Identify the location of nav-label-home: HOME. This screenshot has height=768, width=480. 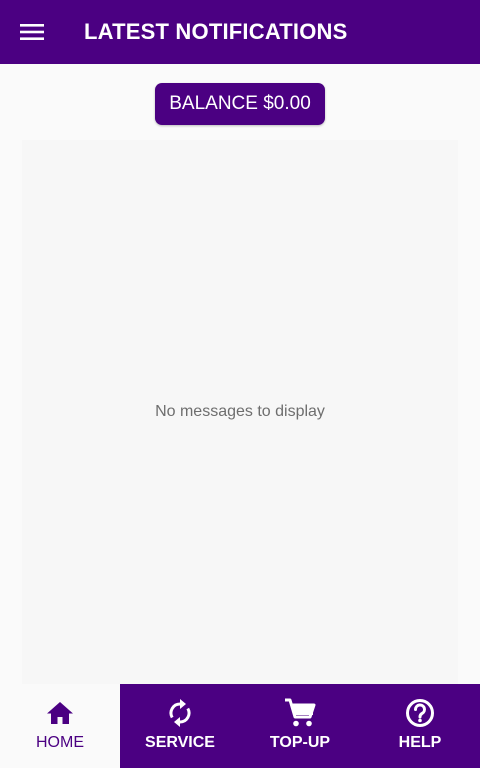
(60, 742).